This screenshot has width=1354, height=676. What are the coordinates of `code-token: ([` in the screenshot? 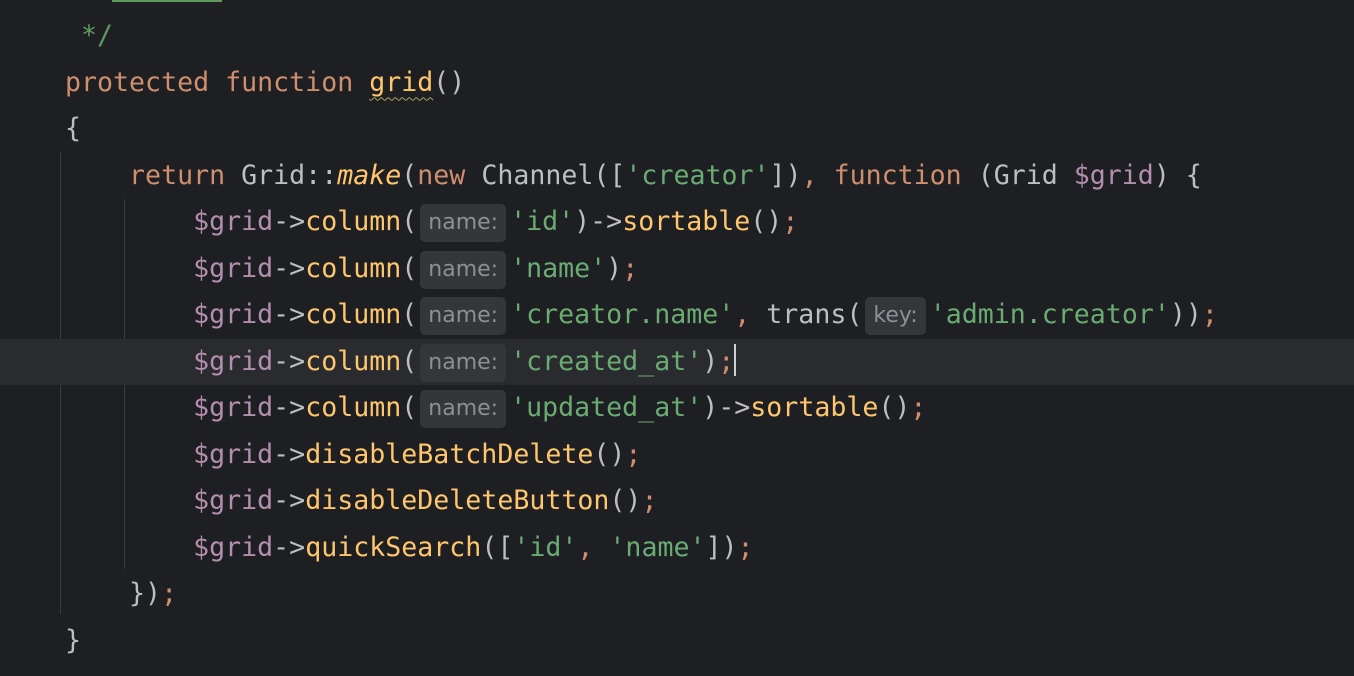 It's located at (497, 547).